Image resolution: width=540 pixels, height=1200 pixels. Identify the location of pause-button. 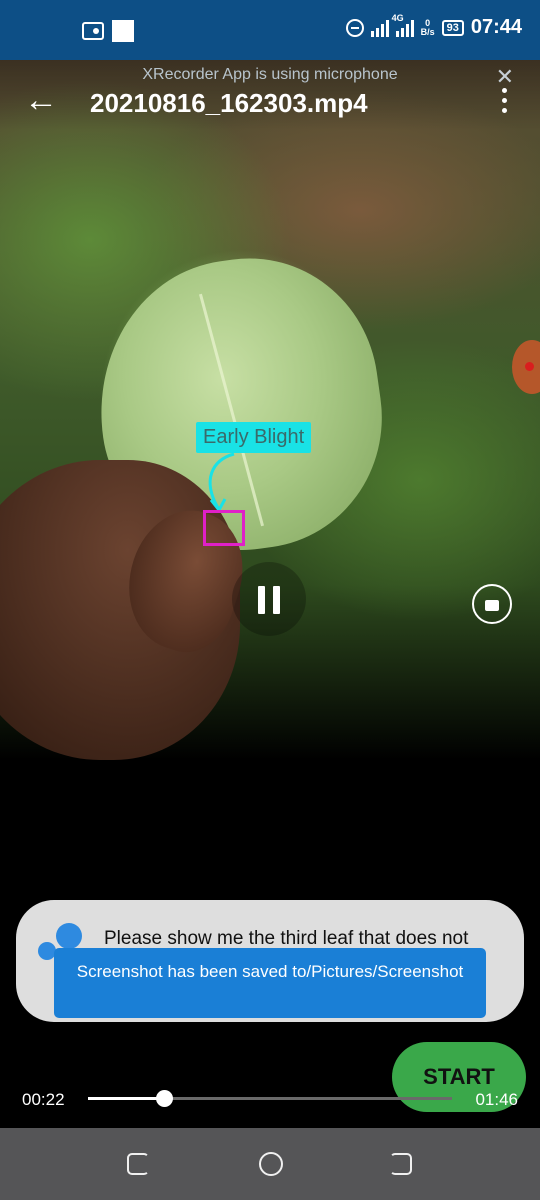
(269, 599).